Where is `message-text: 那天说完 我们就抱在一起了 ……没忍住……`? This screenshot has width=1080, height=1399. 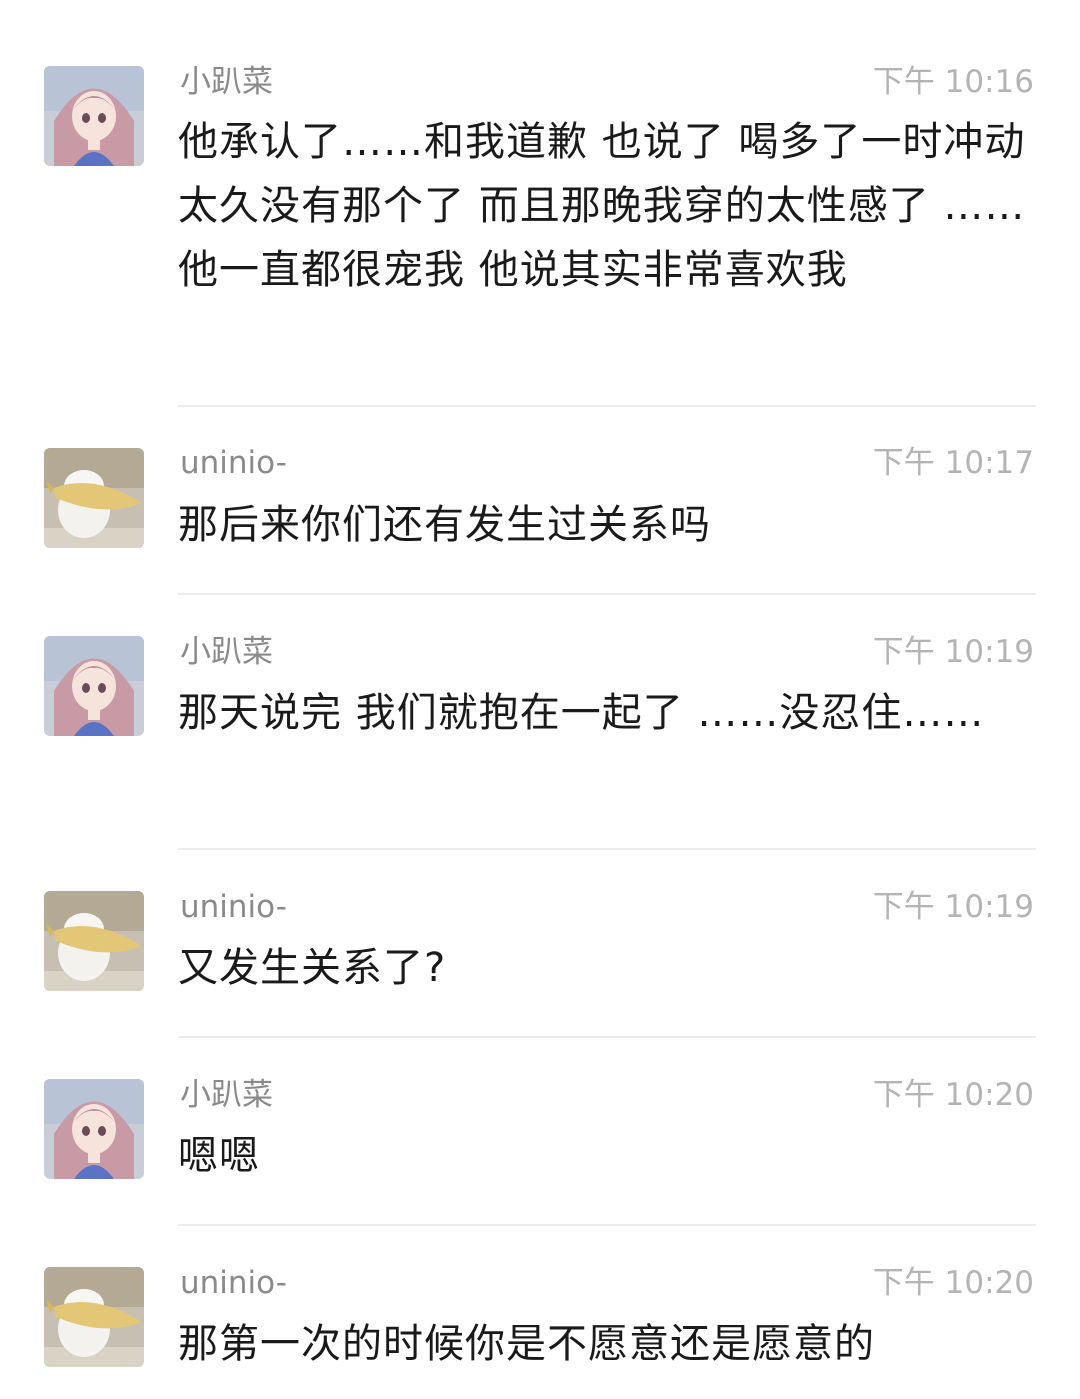 message-text: 那天说完 我们就抱在一起了 ……没忍住…… is located at coordinates (581, 713).